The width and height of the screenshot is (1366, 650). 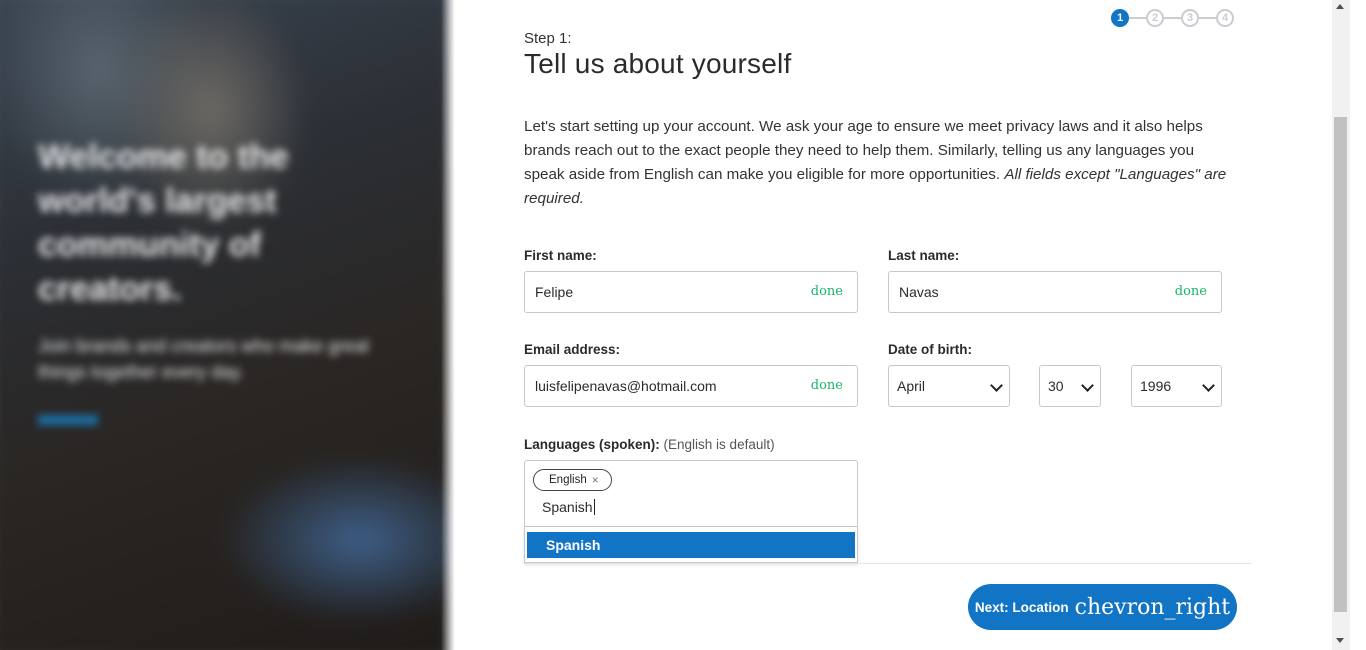 What do you see at coordinates (595, 480) in the screenshot?
I see `remove-tag-icon: ×` at bounding box center [595, 480].